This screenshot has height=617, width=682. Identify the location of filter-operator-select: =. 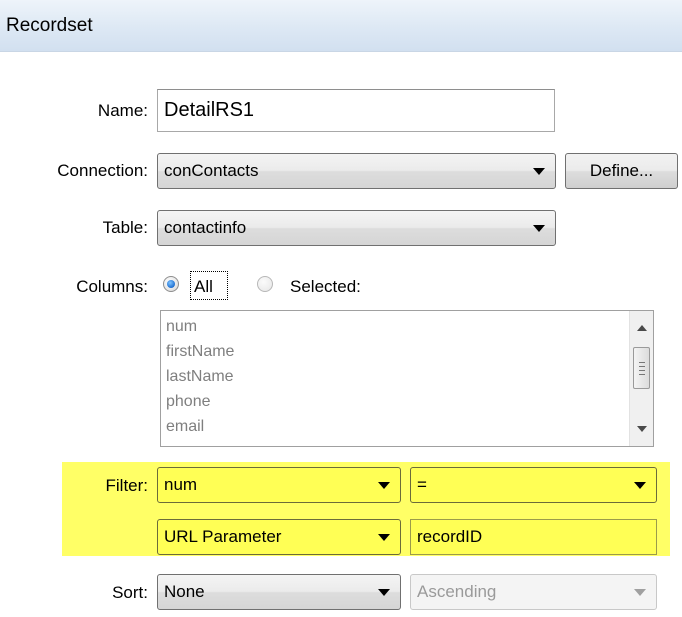
(533, 485).